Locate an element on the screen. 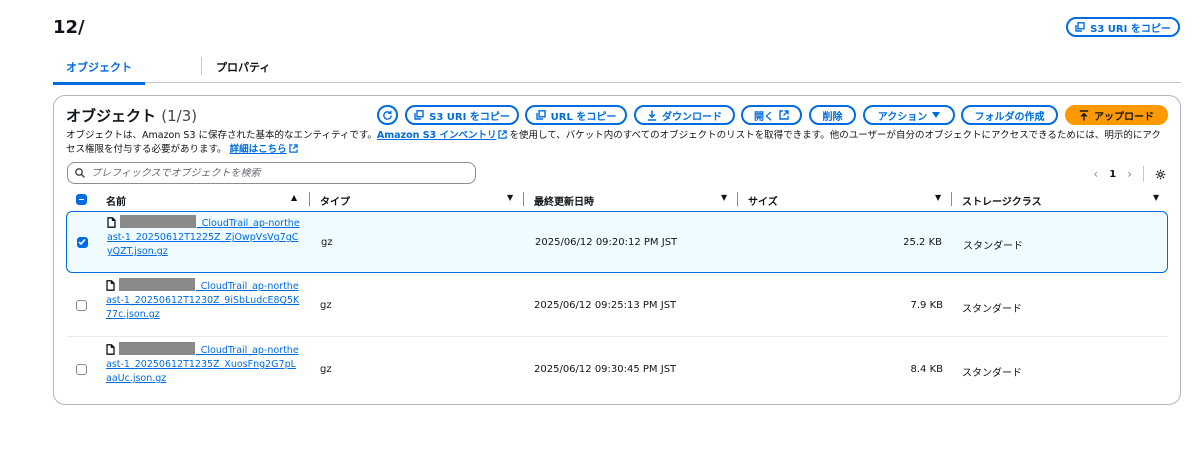  column-header-last-modified: 最終更新日時 is located at coordinates (564, 200).